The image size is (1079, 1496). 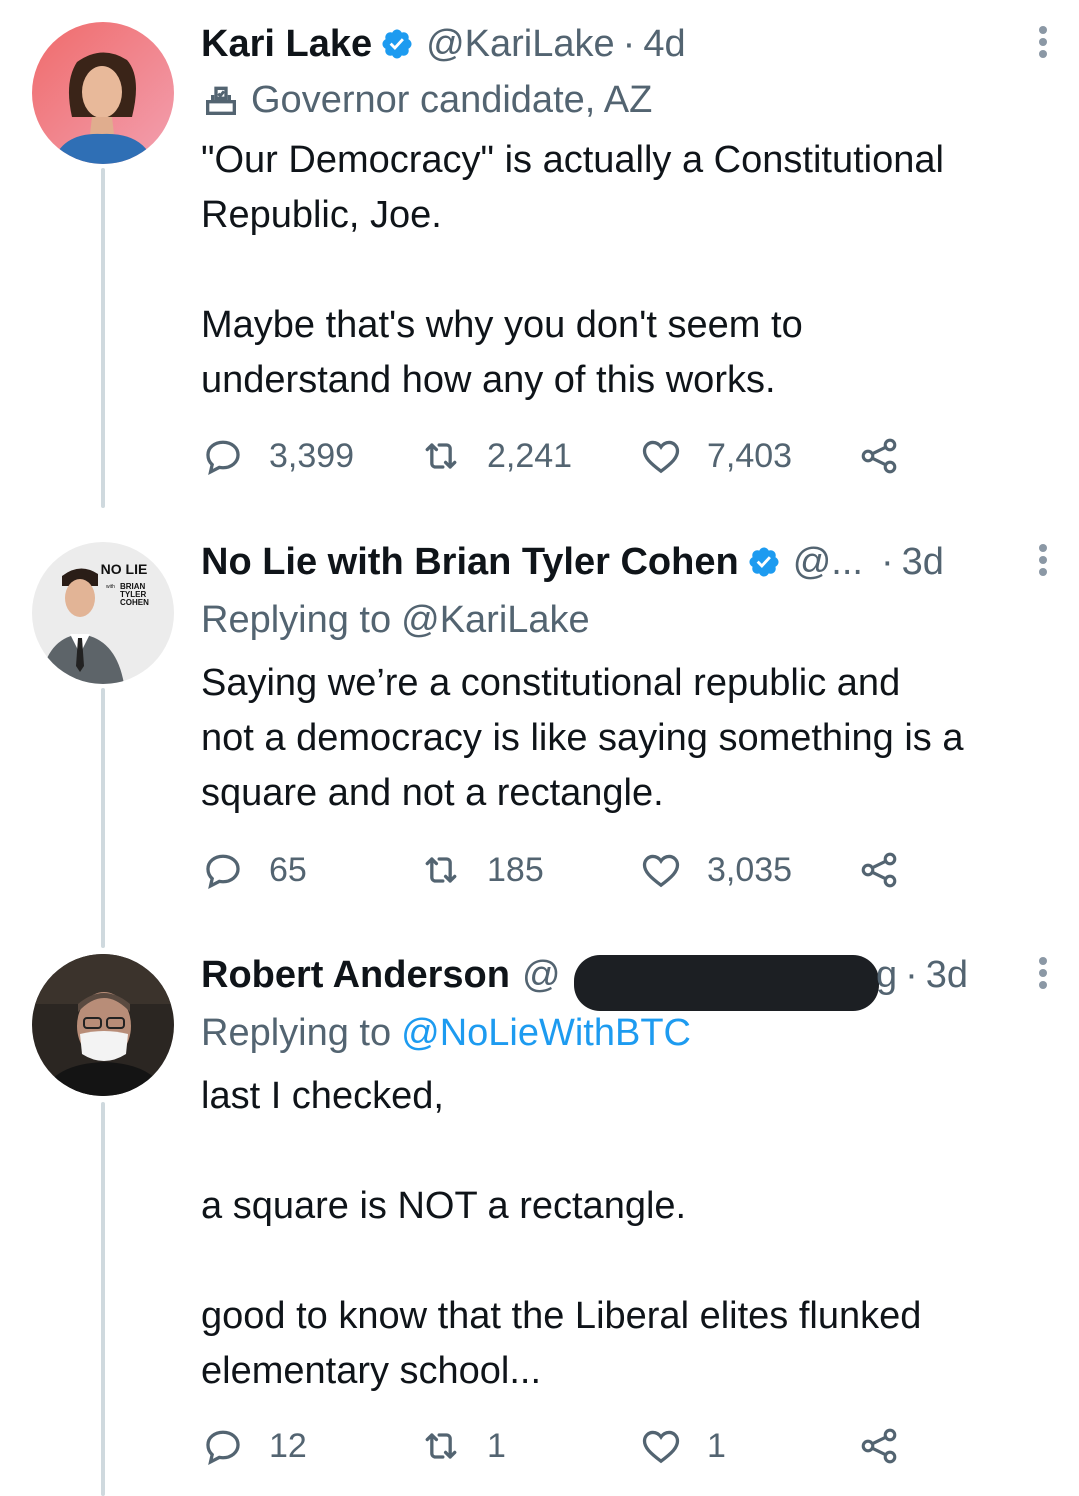 What do you see at coordinates (312, 455) in the screenshot?
I see `reply-count: 3,399` at bounding box center [312, 455].